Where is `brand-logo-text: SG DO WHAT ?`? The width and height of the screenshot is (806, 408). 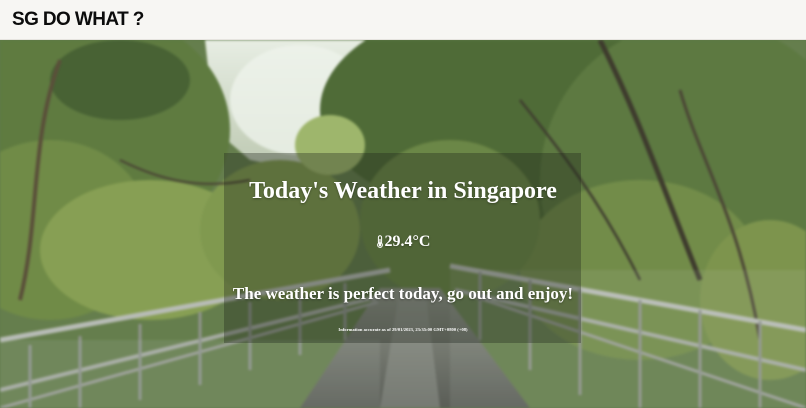
brand-logo-text: SG DO WHAT ? is located at coordinates (78, 20).